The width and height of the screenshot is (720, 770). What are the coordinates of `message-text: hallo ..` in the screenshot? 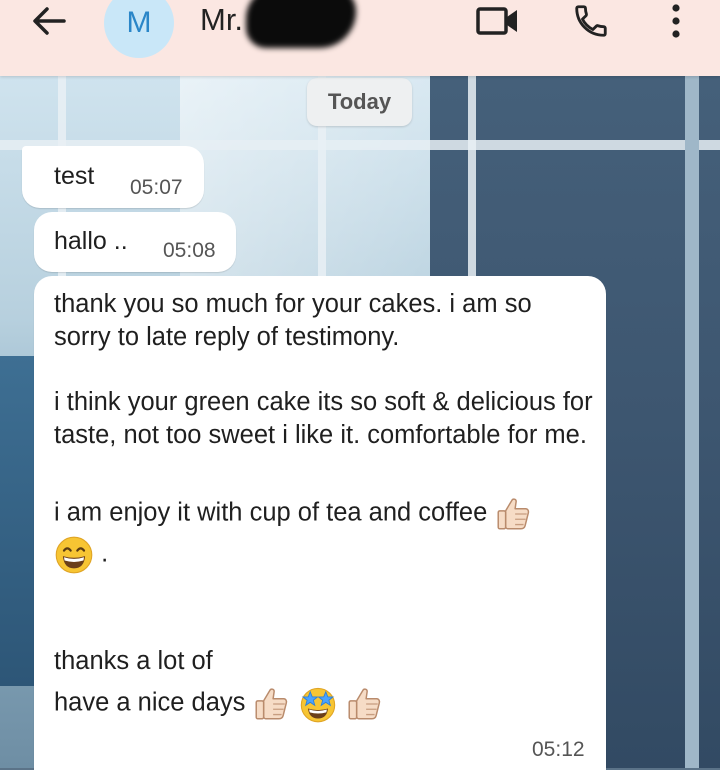 It's located at (91, 241).